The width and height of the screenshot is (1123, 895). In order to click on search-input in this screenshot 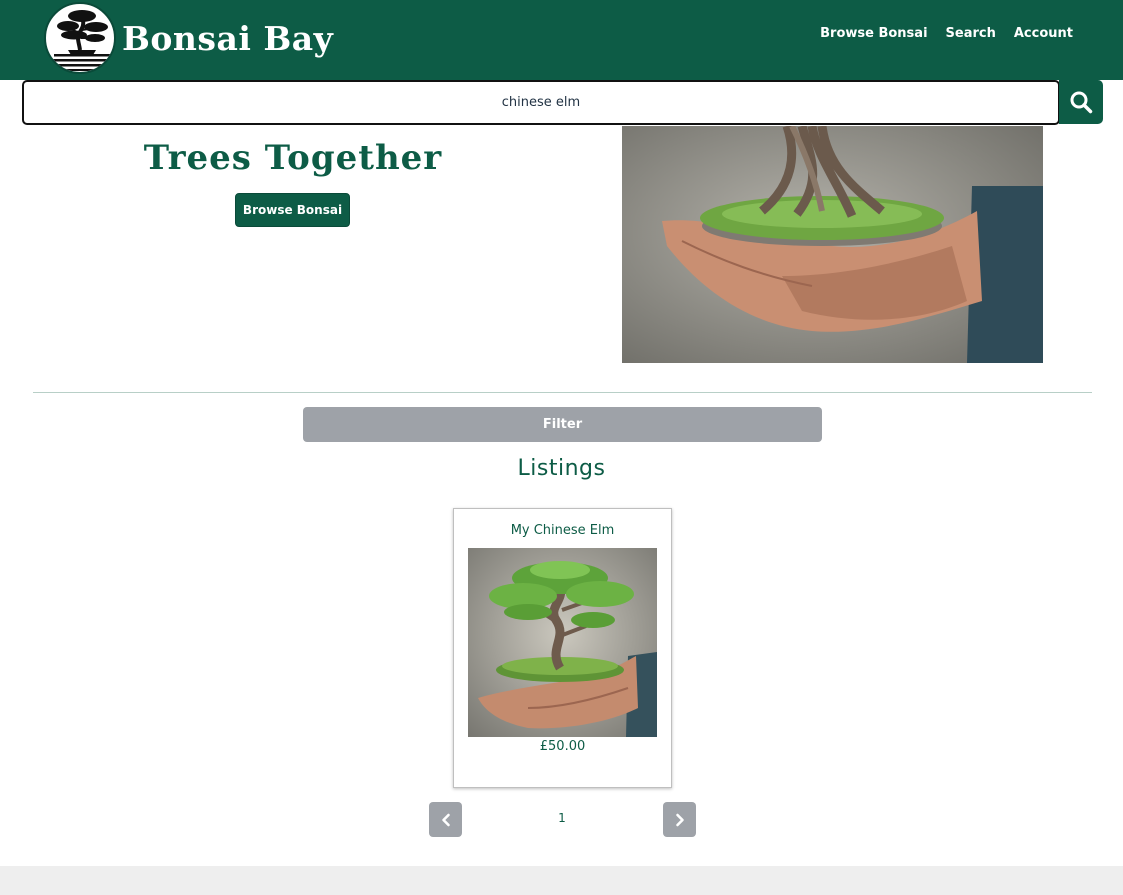, I will do `click(541, 102)`.